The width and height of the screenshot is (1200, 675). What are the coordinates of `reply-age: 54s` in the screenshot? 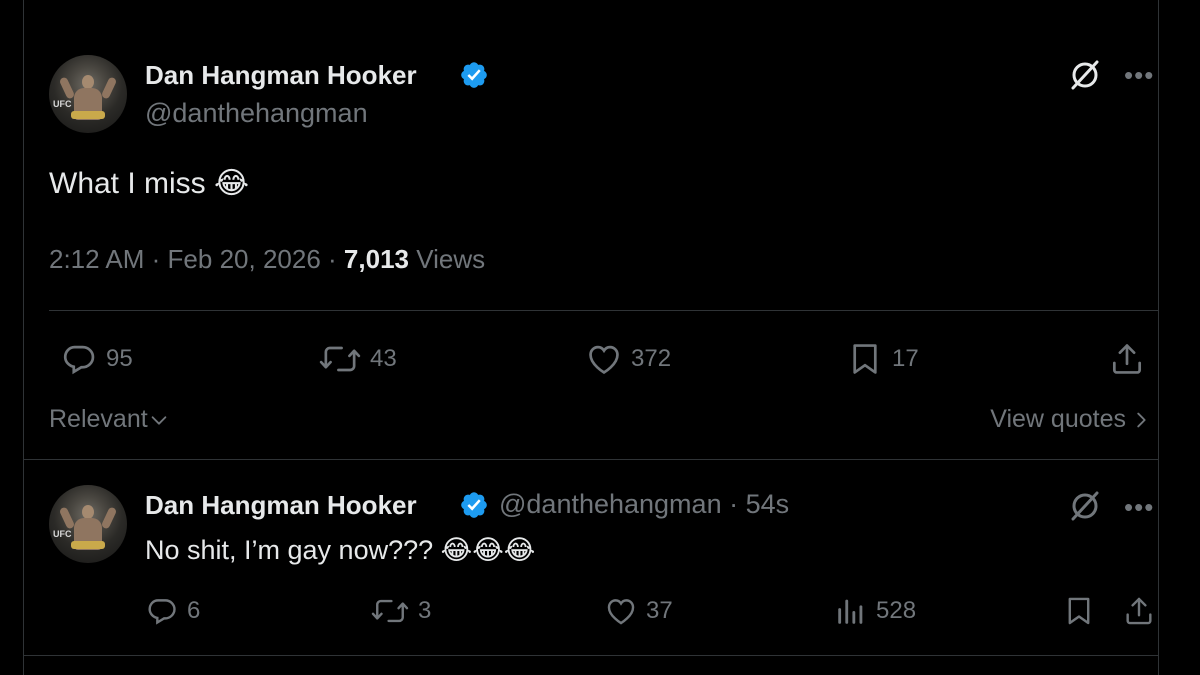 It's located at (768, 504).